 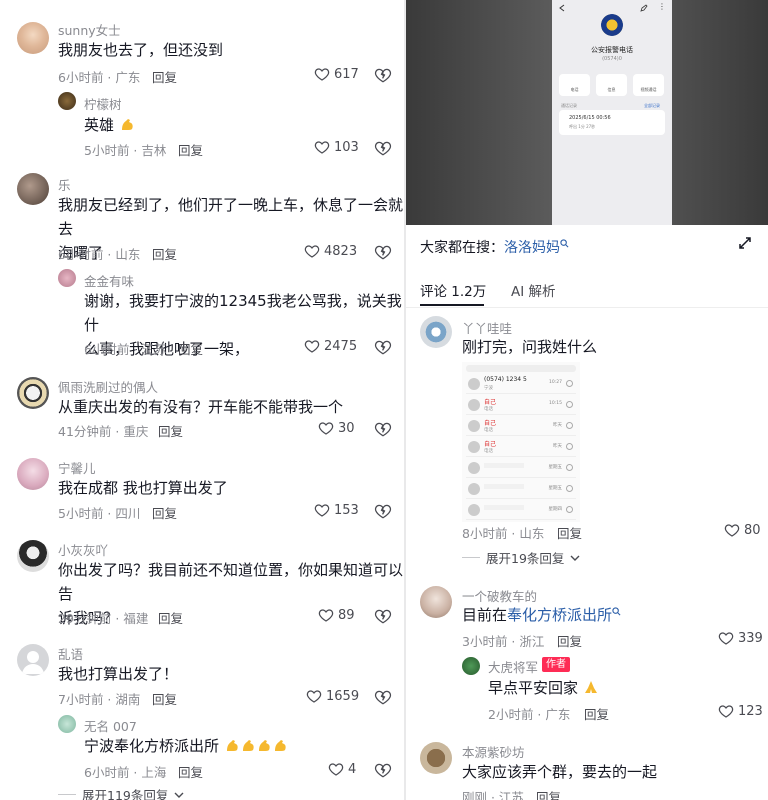 I want to click on comment-text: 从重庆出发的有没有？开车能不能带我一个, so click(x=201, y=407).